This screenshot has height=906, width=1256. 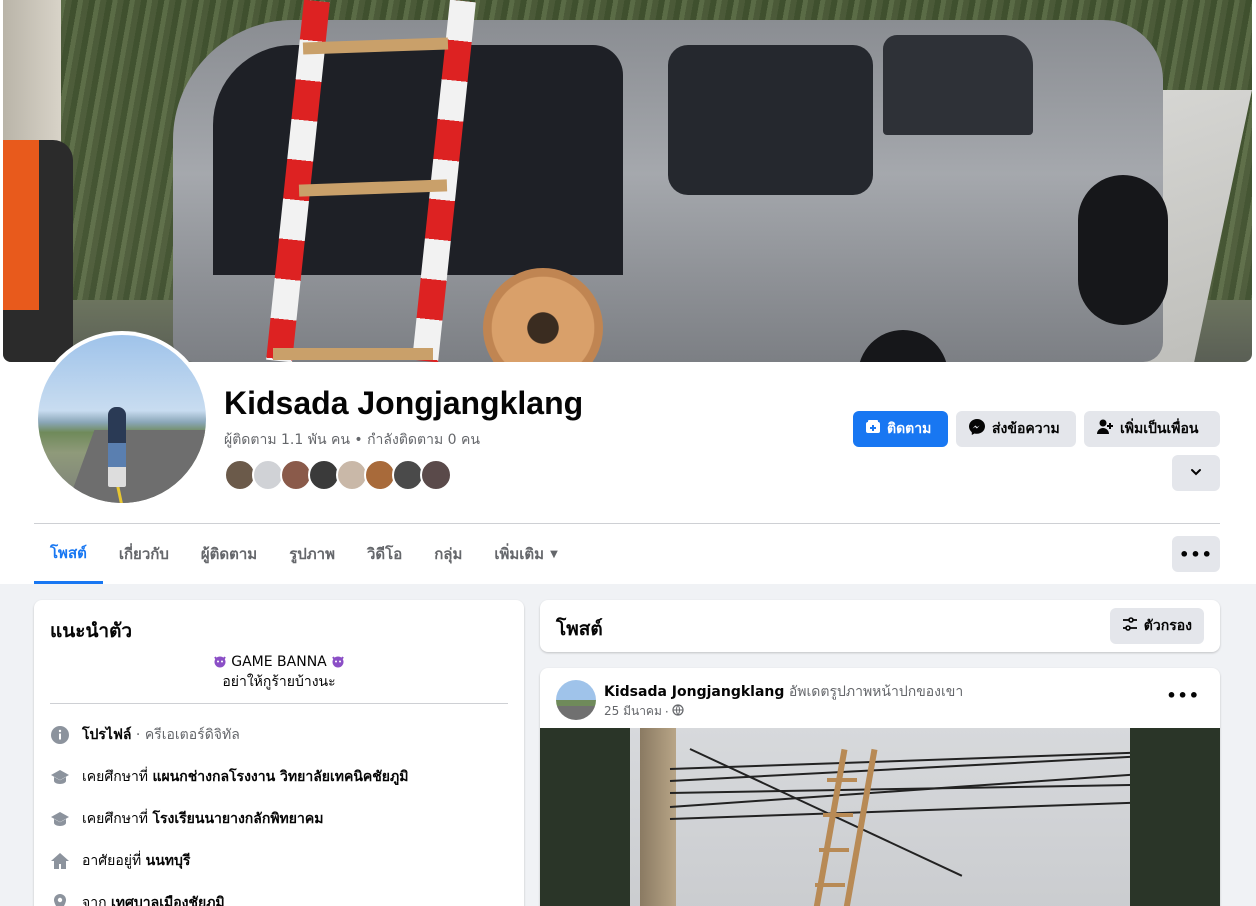 I want to click on expand-button, so click(x=1196, y=473).